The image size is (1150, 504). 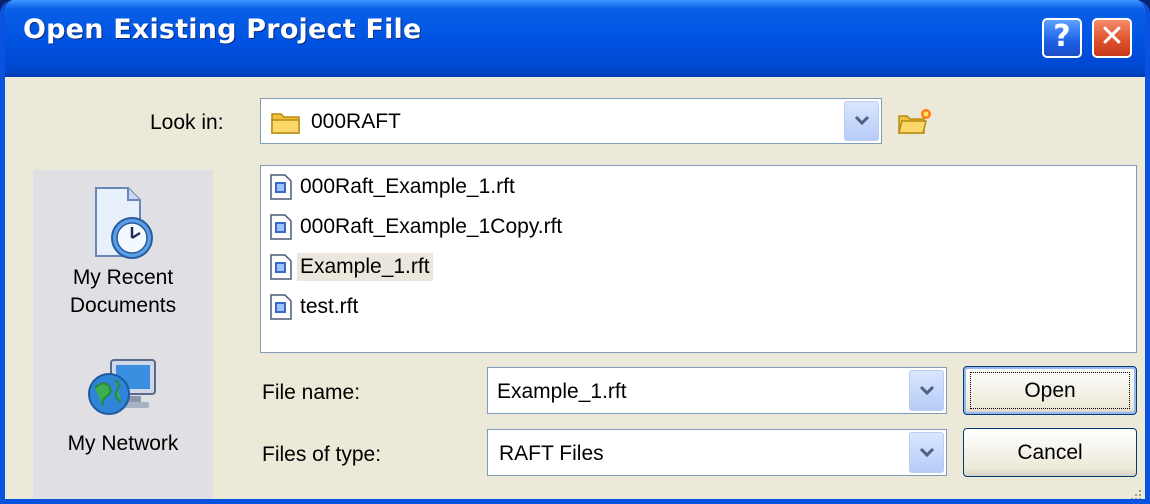 I want to click on place-my-recent-documents: My Recent Documents, so click(x=123, y=249).